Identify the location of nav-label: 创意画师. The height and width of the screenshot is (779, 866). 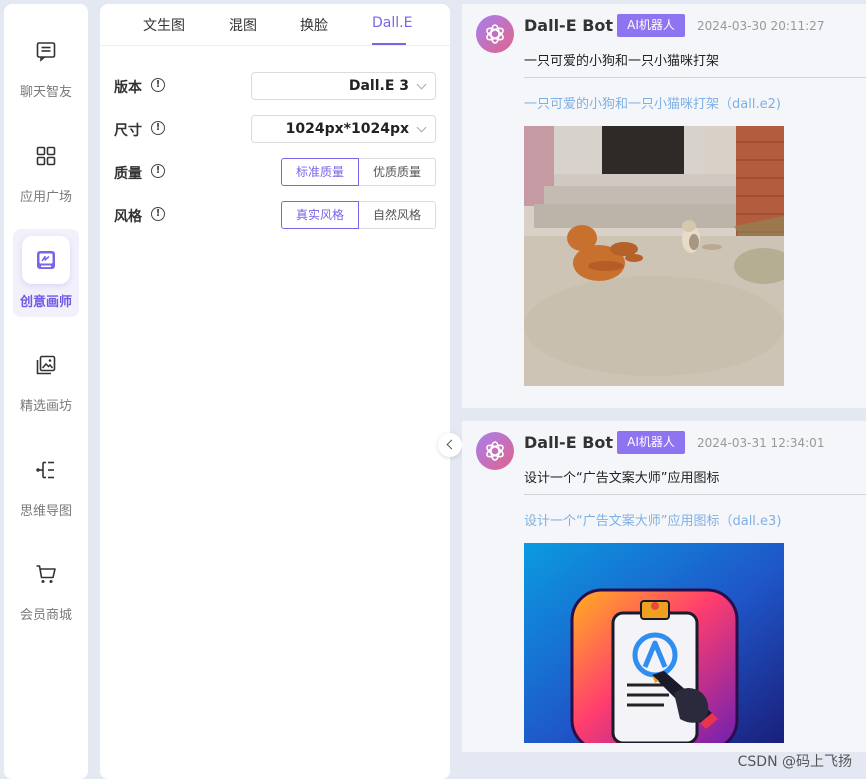
(45, 302).